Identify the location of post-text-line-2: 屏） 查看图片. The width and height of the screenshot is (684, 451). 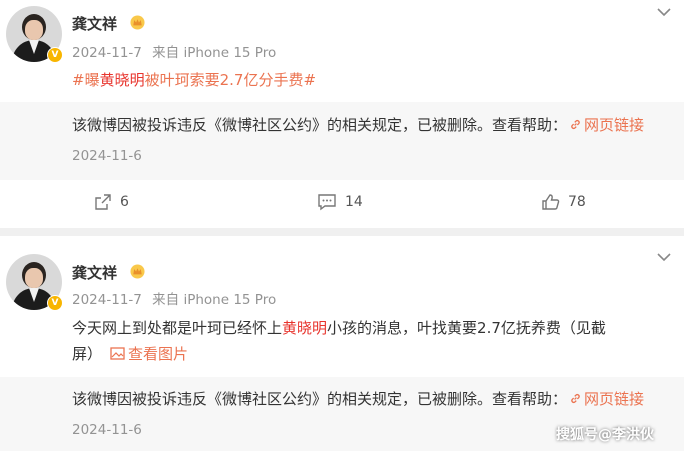
(130, 354).